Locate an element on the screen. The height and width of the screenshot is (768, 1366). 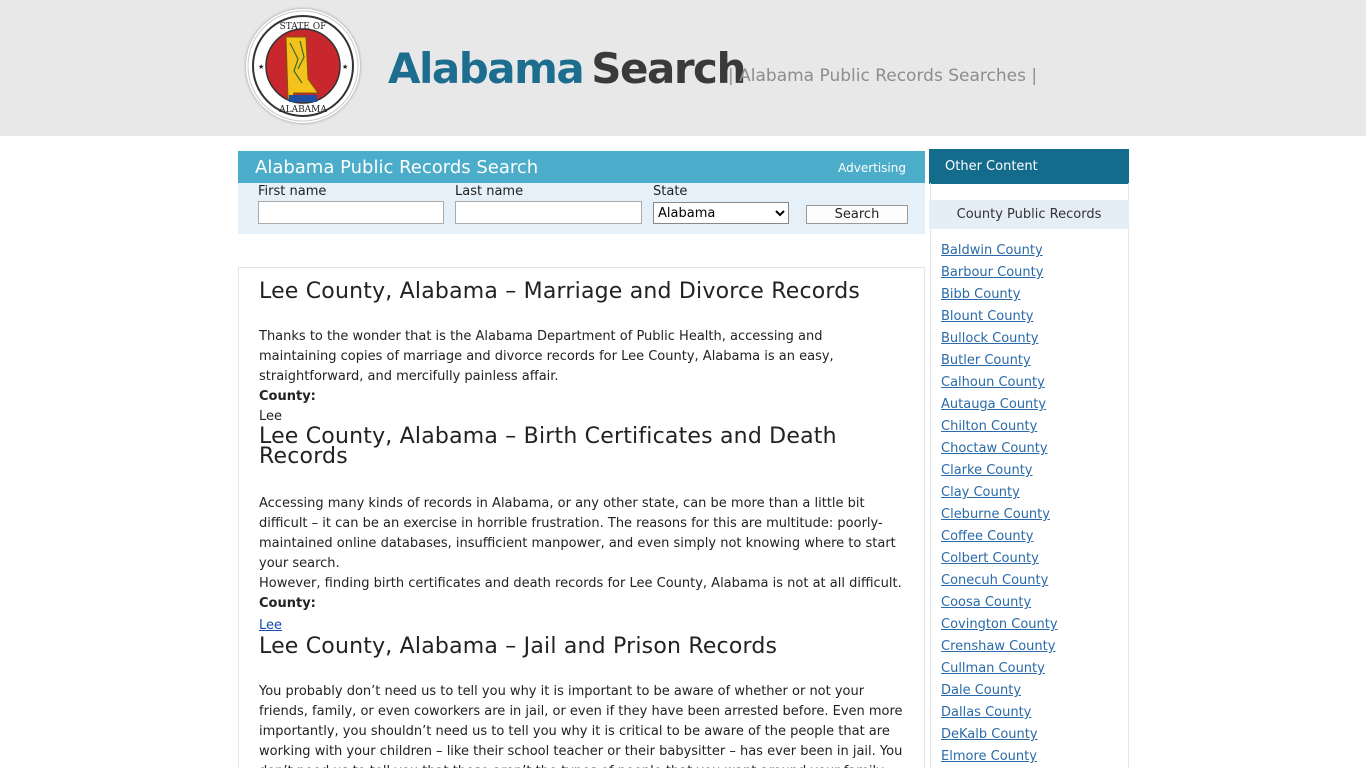
list-item: Blount County is located at coordinates (999, 317).